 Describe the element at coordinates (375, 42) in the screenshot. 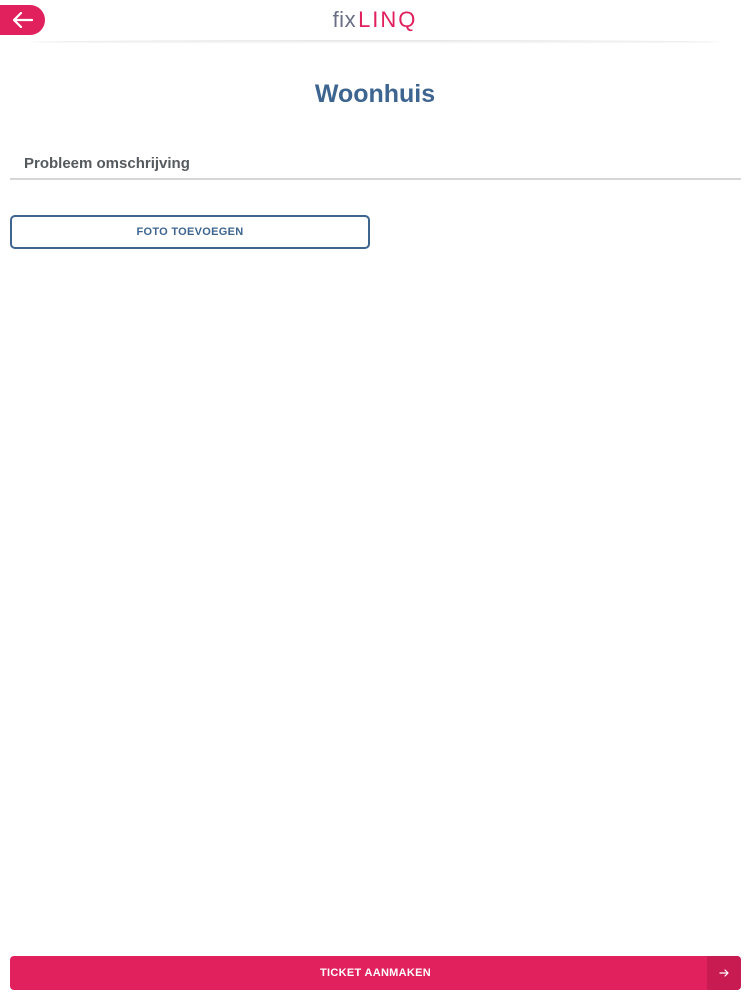

I see `header-divider` at that location.